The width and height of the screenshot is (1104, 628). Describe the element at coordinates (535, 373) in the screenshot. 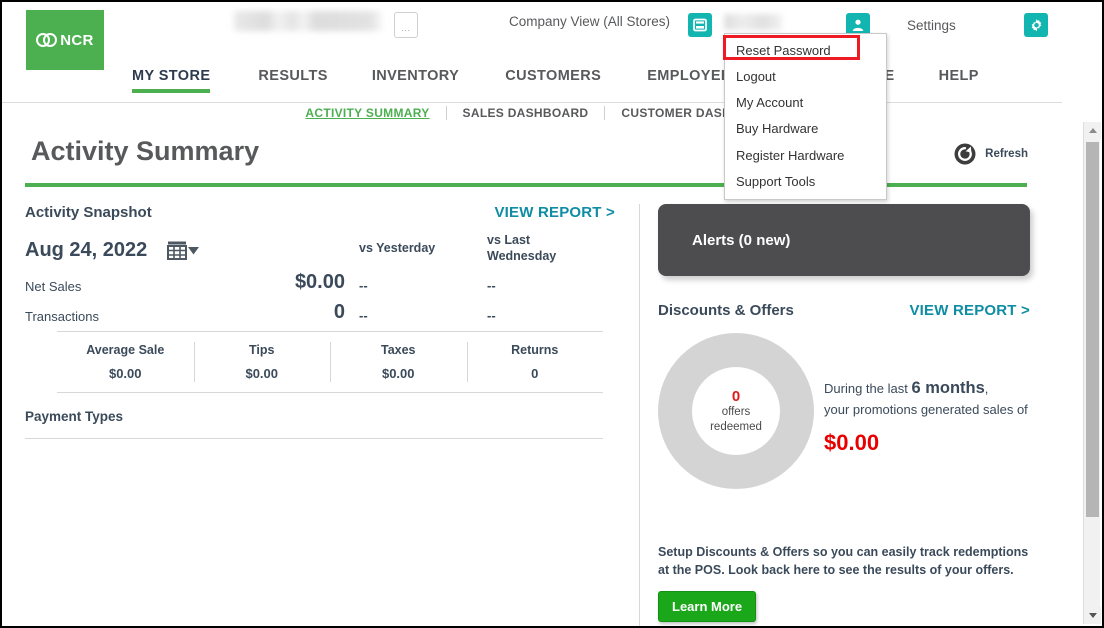

I see `kpi-value: 0` at that location.